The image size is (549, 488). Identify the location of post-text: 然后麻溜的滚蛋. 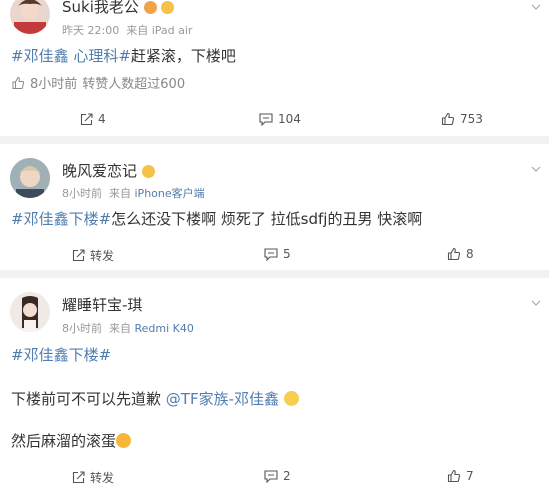
(64, 441).